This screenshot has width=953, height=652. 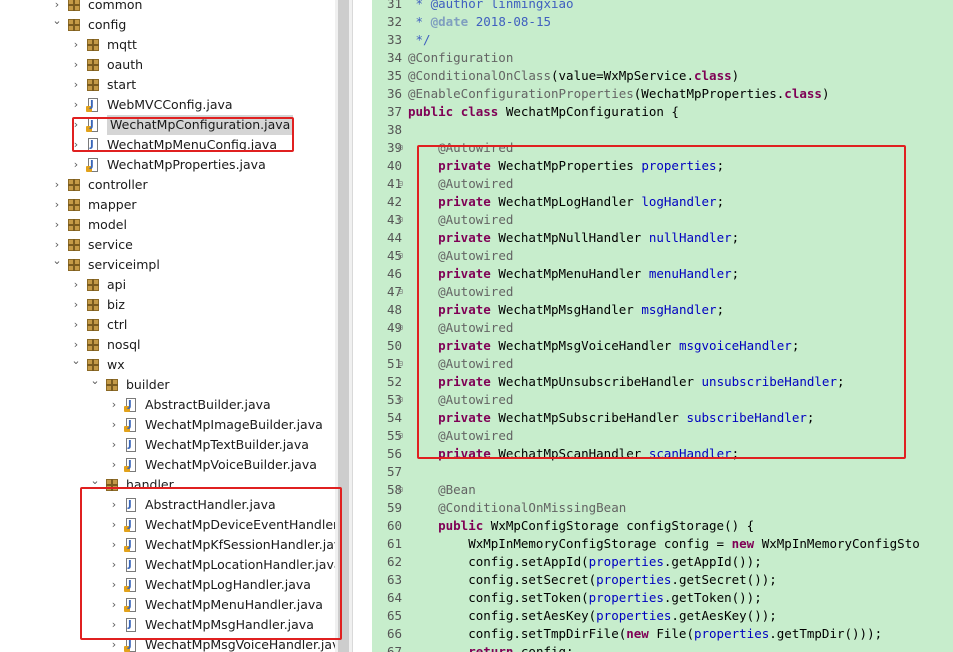 I want to click on code-token: */, so click(x=419, y=39).